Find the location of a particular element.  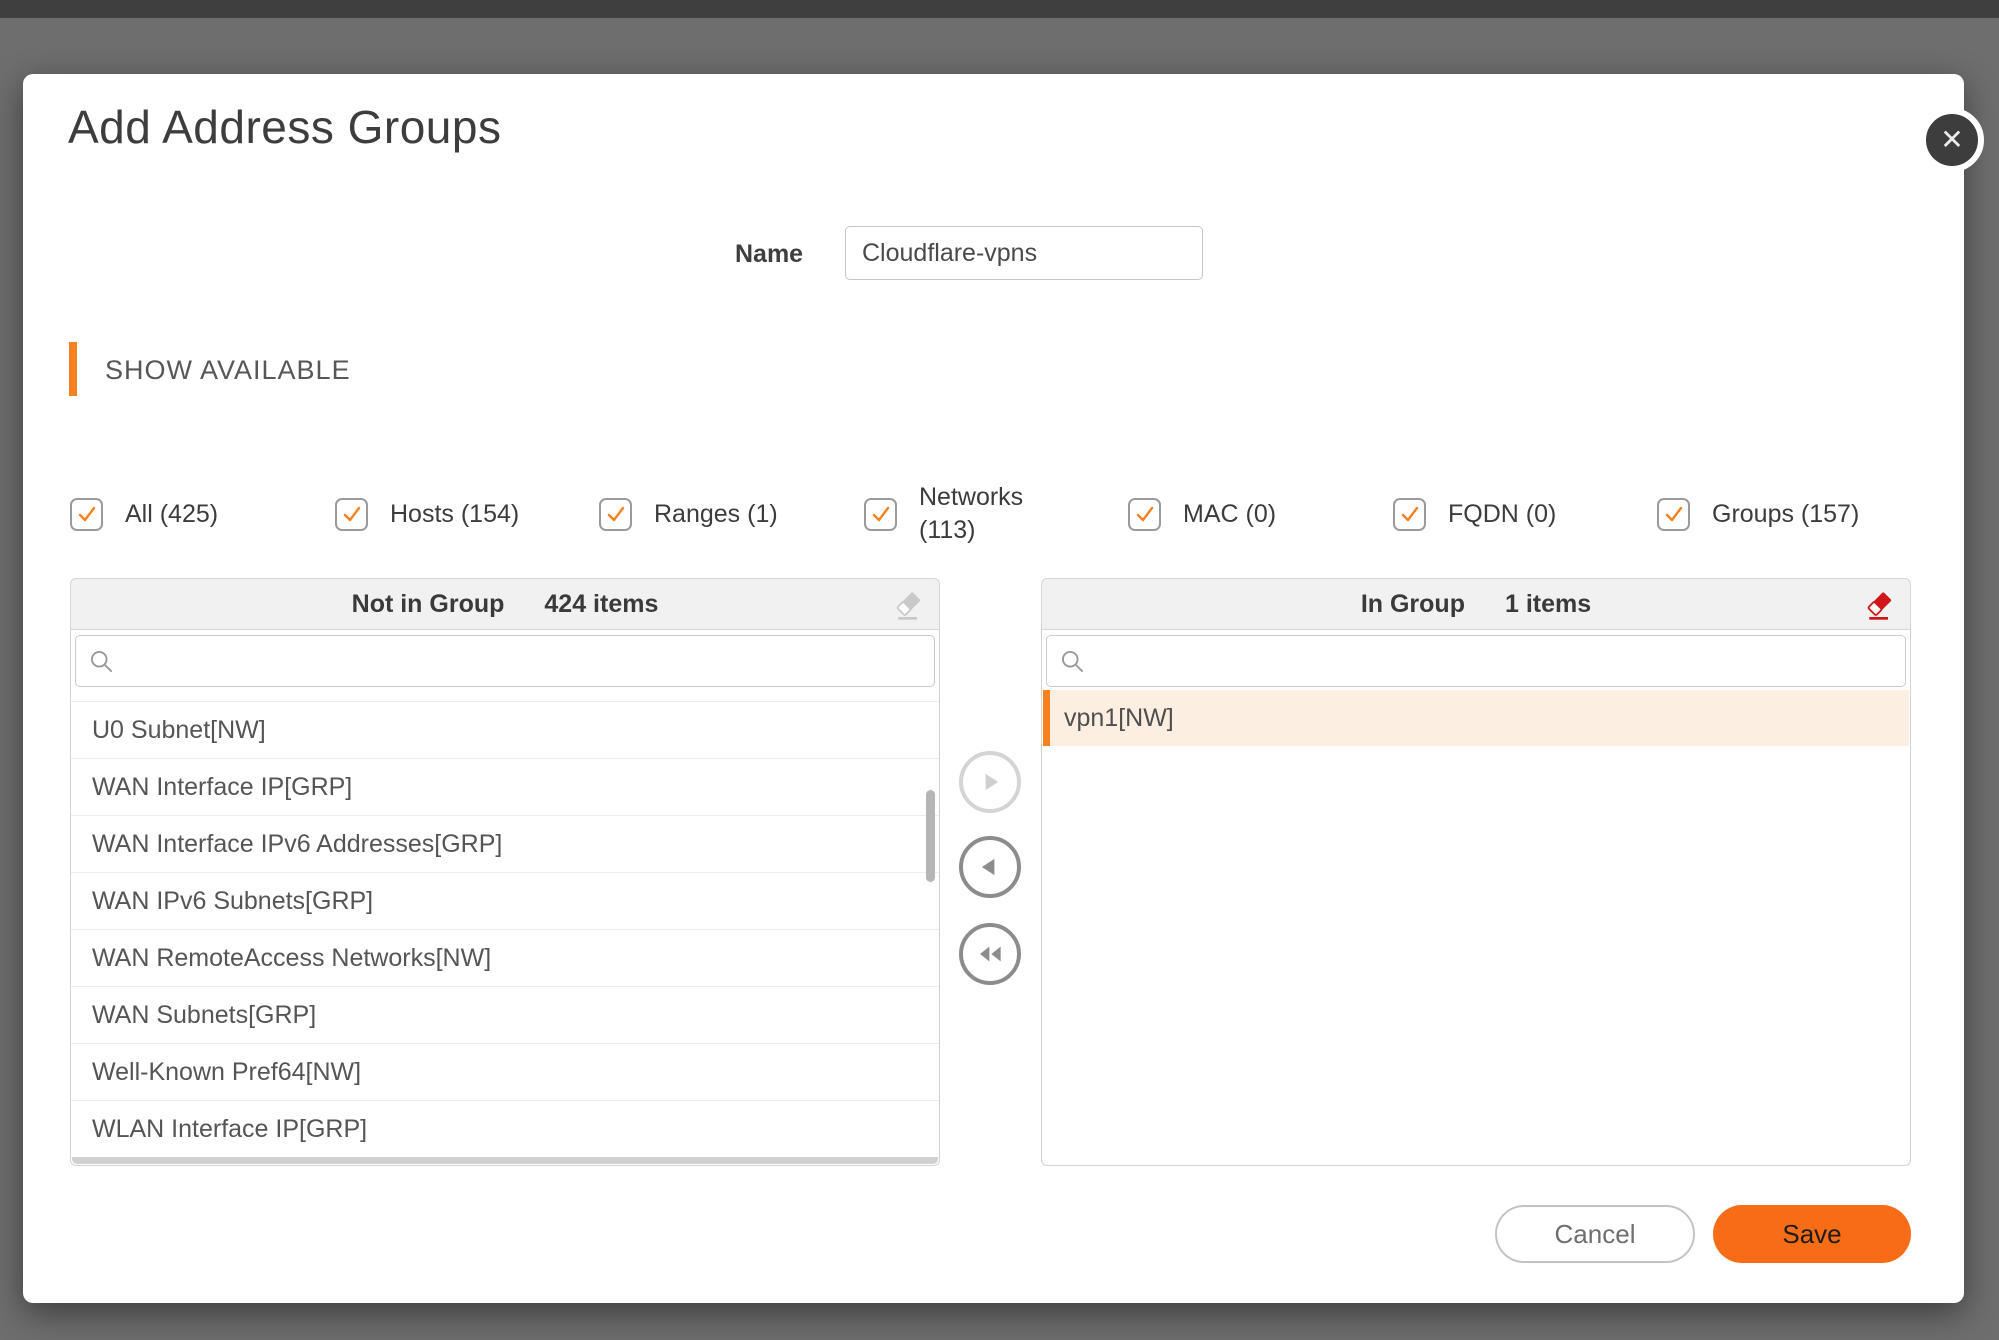

panel-title: Not in Group is located at coordinates (428, 603).